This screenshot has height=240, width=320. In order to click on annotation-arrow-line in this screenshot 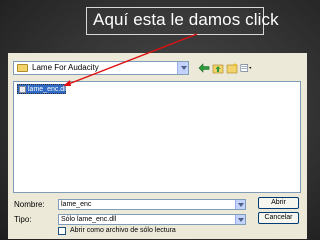, I will do `click(131, 59)`.